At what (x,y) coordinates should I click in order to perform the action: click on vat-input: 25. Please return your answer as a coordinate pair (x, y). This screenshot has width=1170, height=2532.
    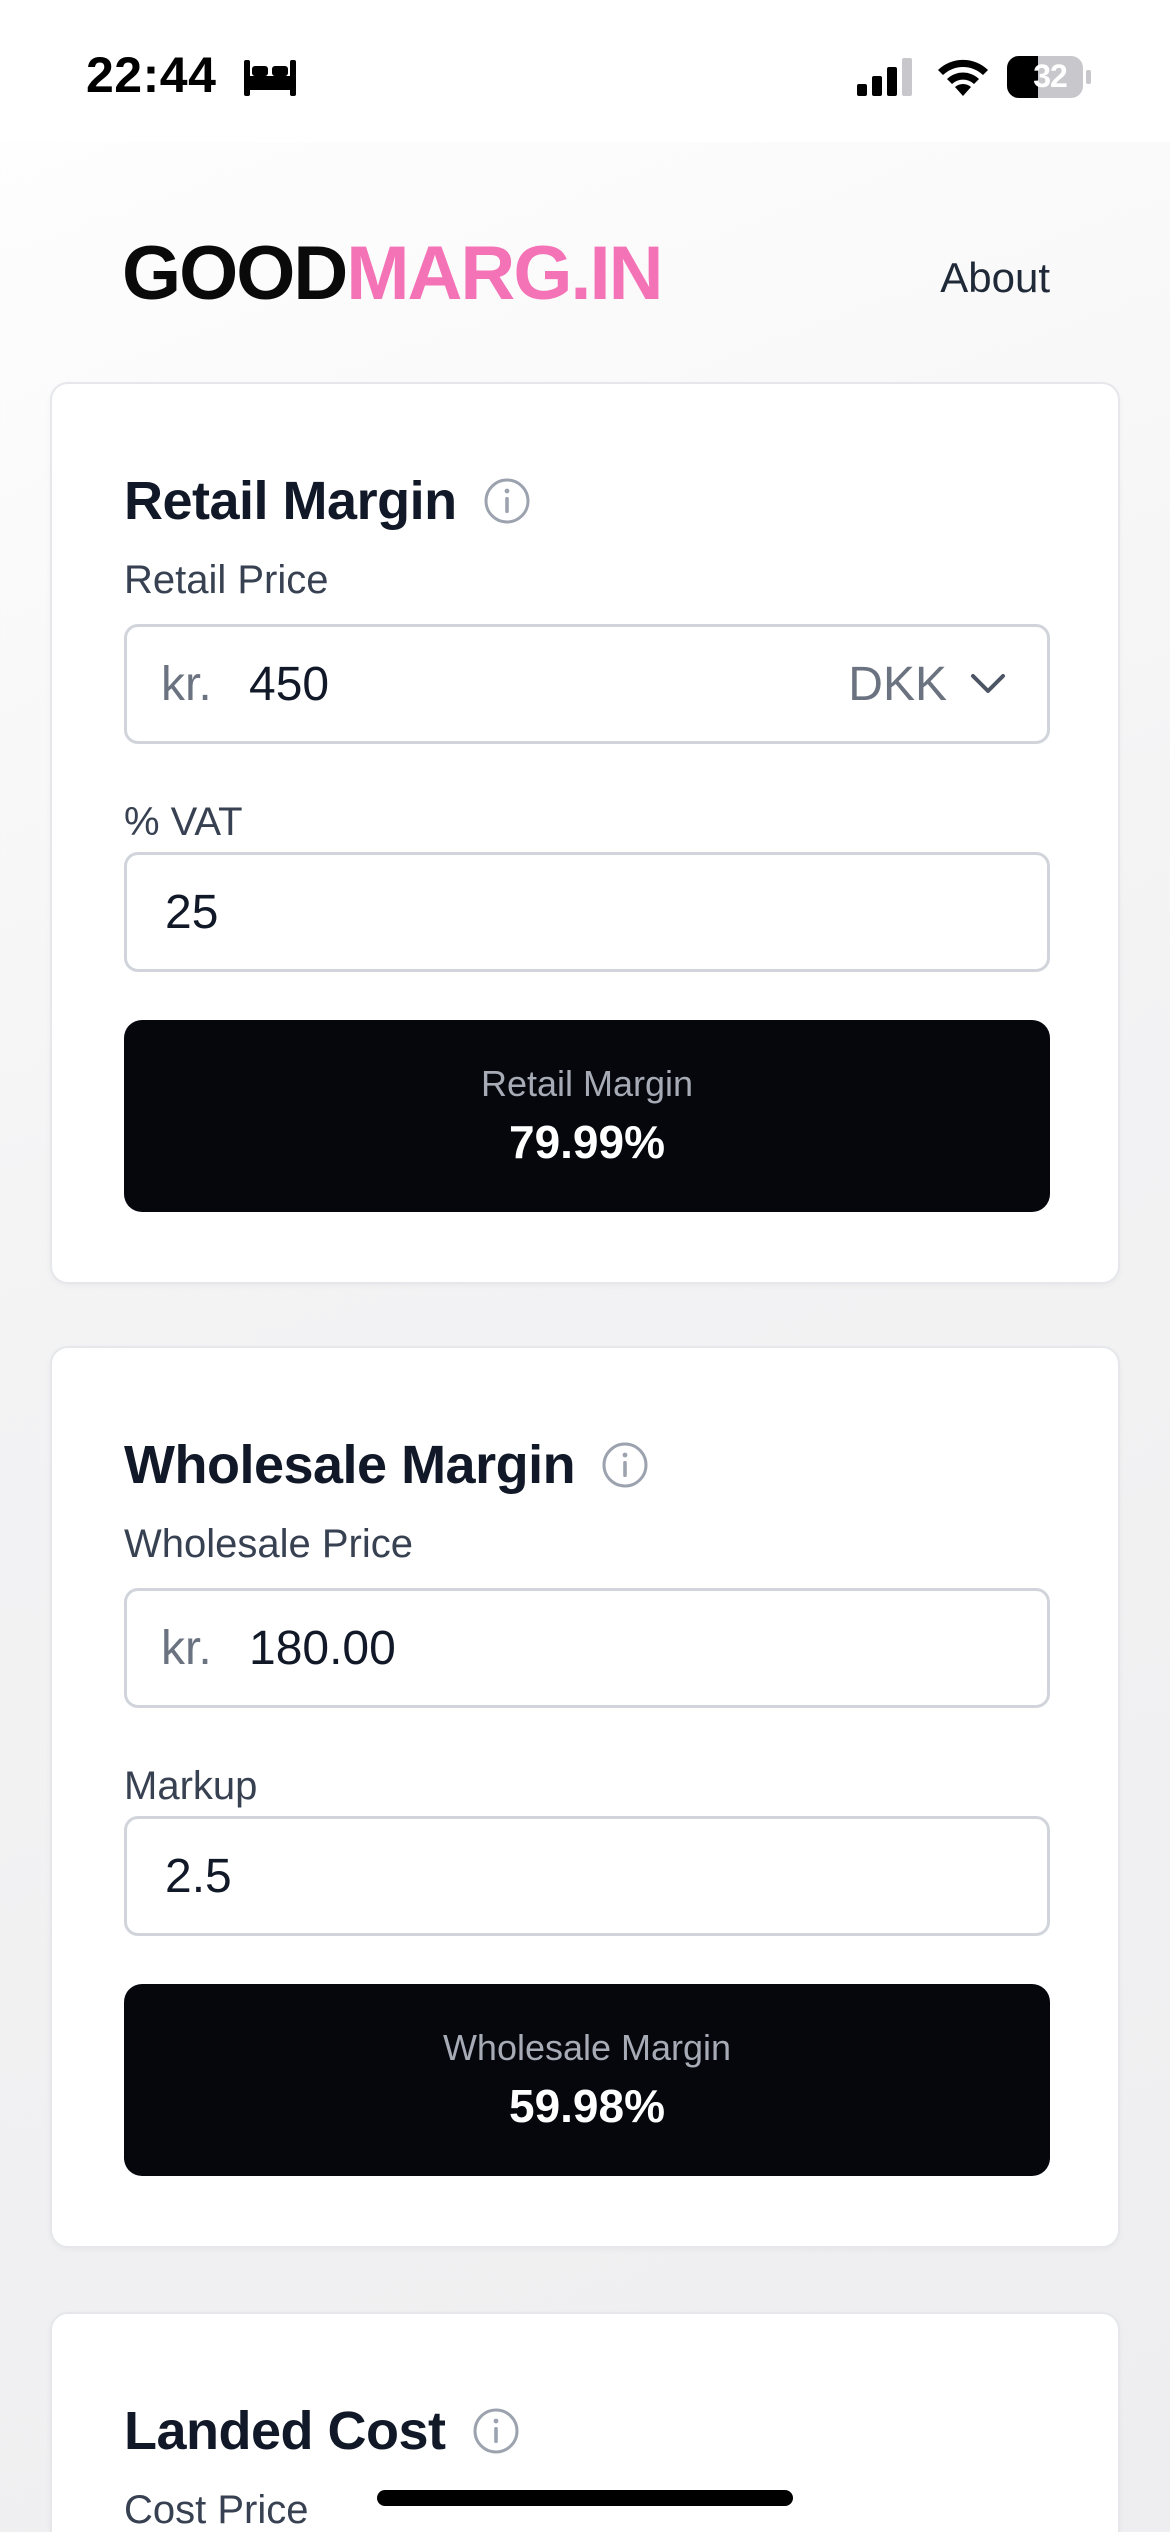
    Looking at the image, I should click on (587, 912).